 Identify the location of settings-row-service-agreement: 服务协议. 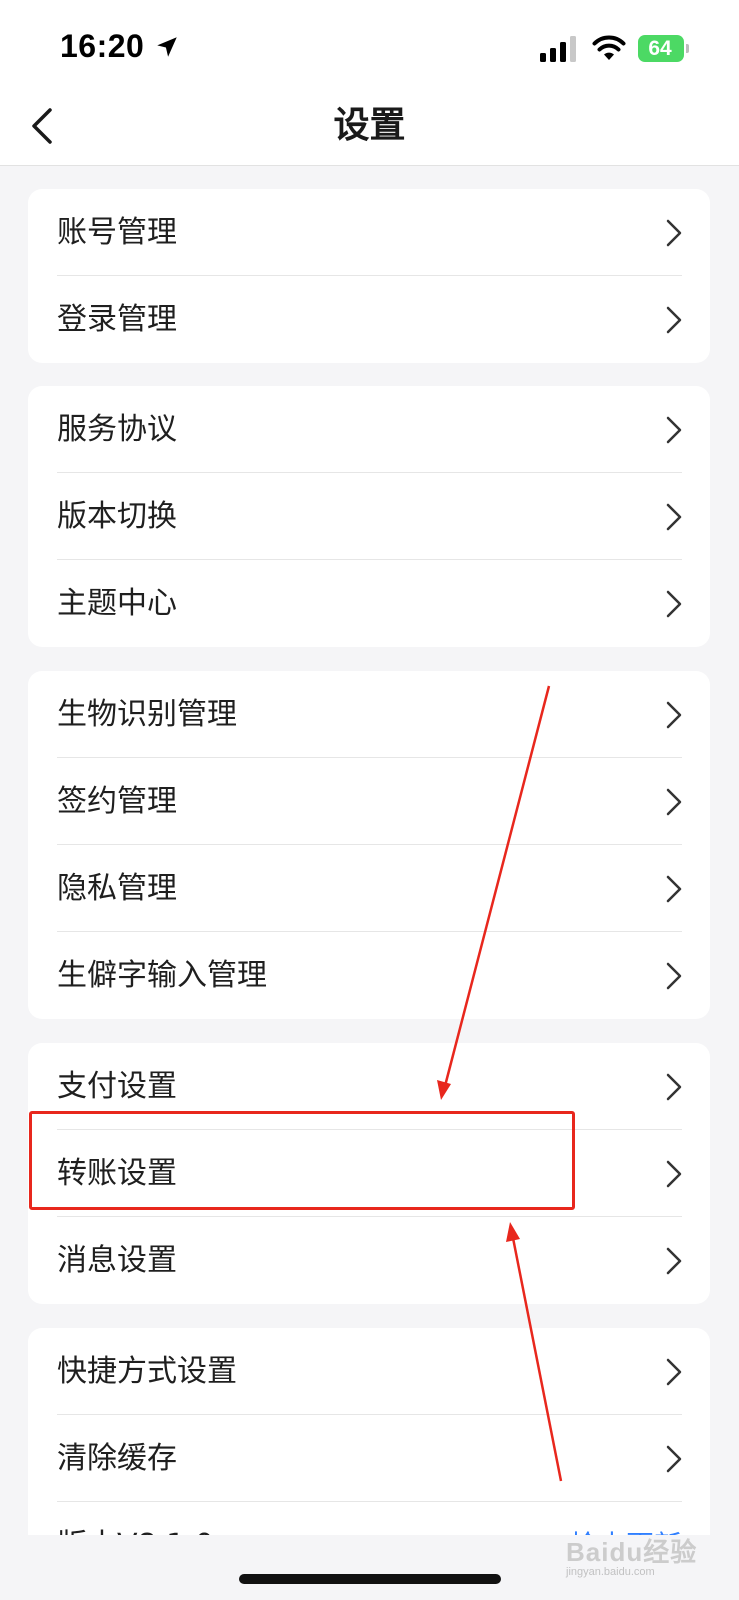
(369, 429).